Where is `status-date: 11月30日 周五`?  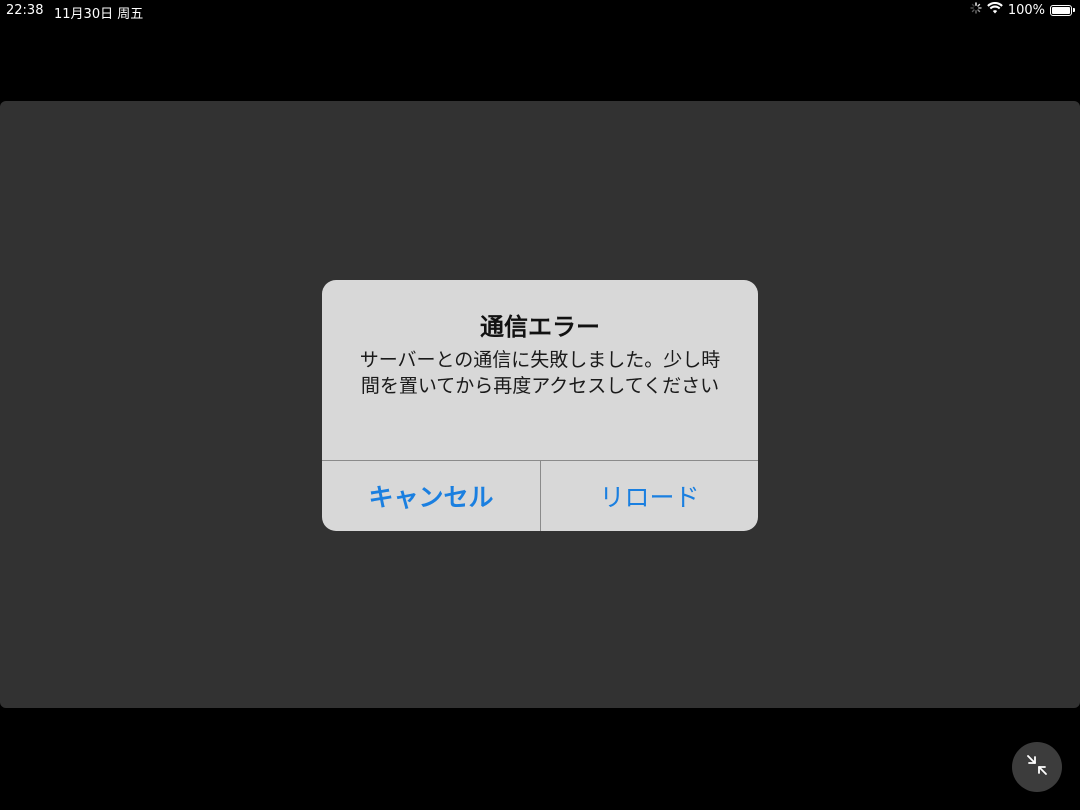
status-date: 11月30日 周五 is located at coordinates (99, 14).